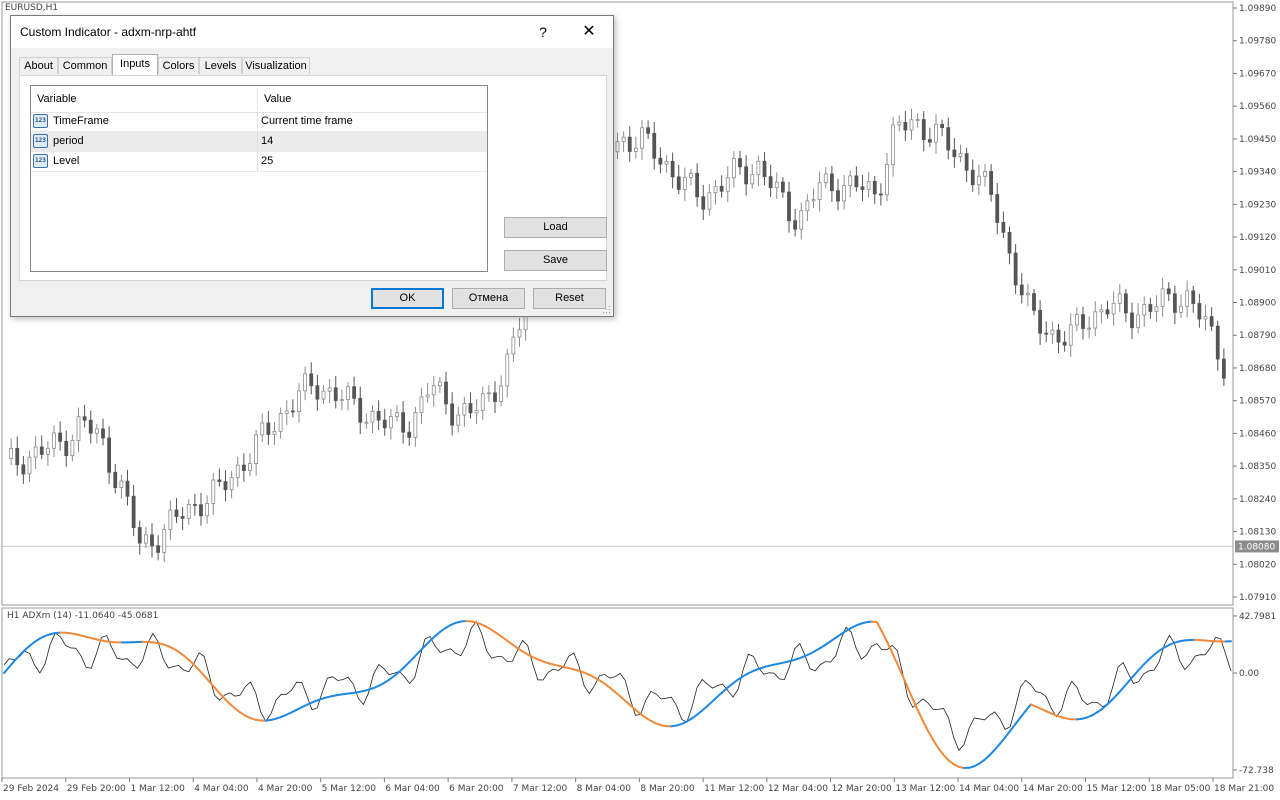 The image size is (1280, 800). I want to click on column-header-variable: Variable, so click(144, 99).